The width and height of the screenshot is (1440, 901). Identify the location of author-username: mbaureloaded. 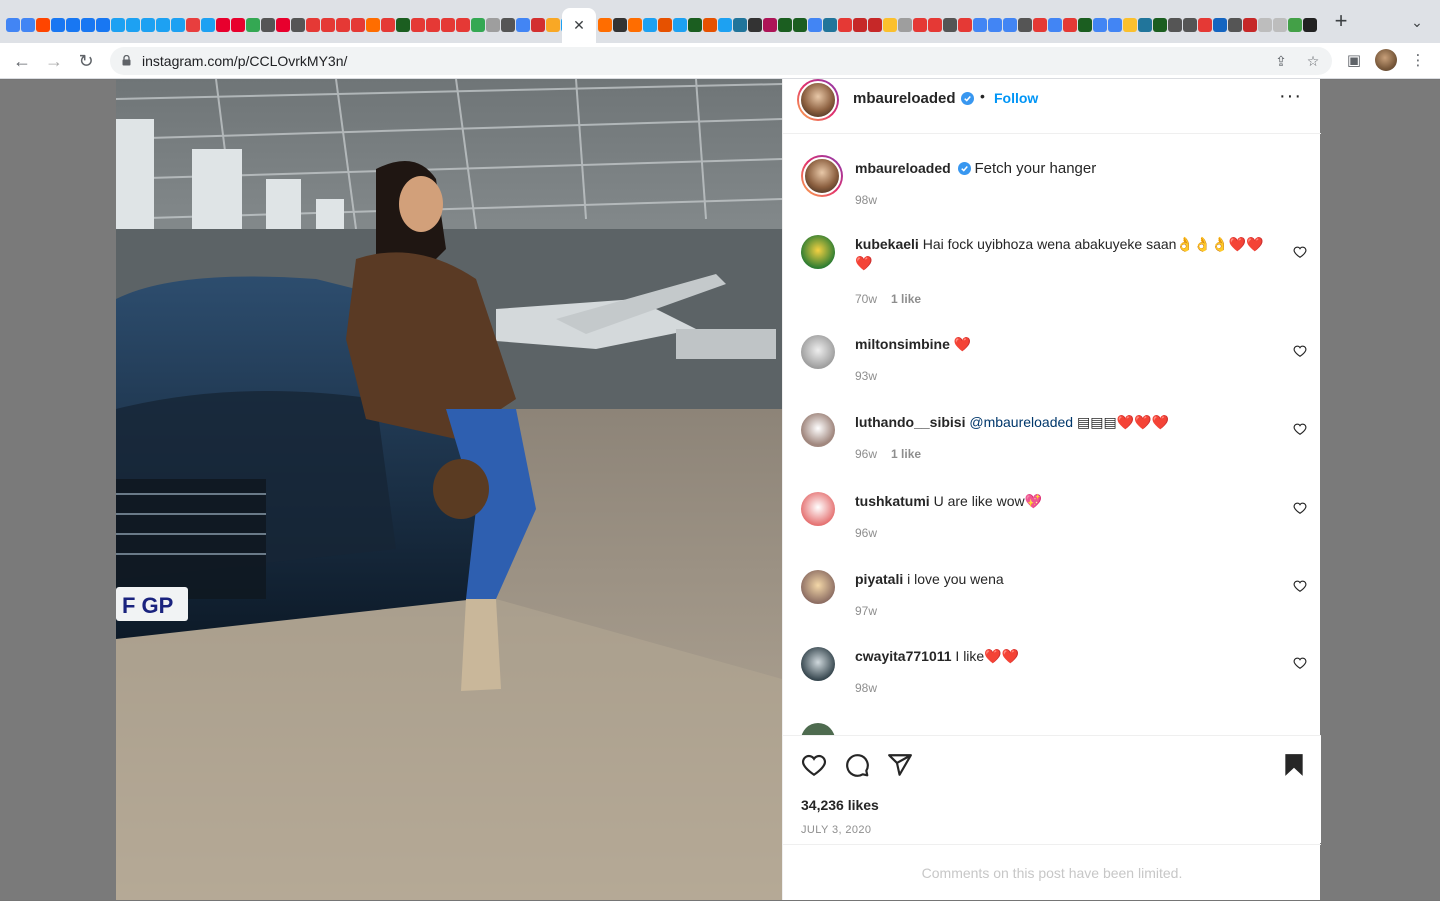
(904, 98).